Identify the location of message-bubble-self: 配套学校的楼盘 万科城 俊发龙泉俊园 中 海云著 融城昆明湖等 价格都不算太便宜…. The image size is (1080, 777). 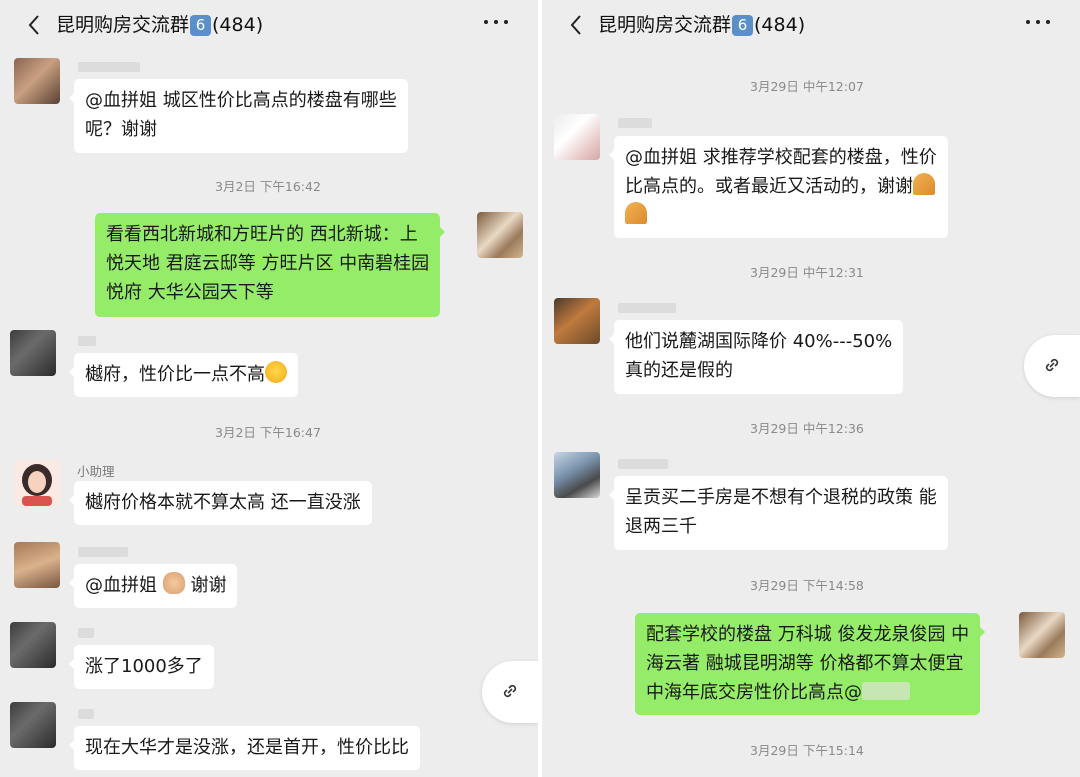
(810, 664).